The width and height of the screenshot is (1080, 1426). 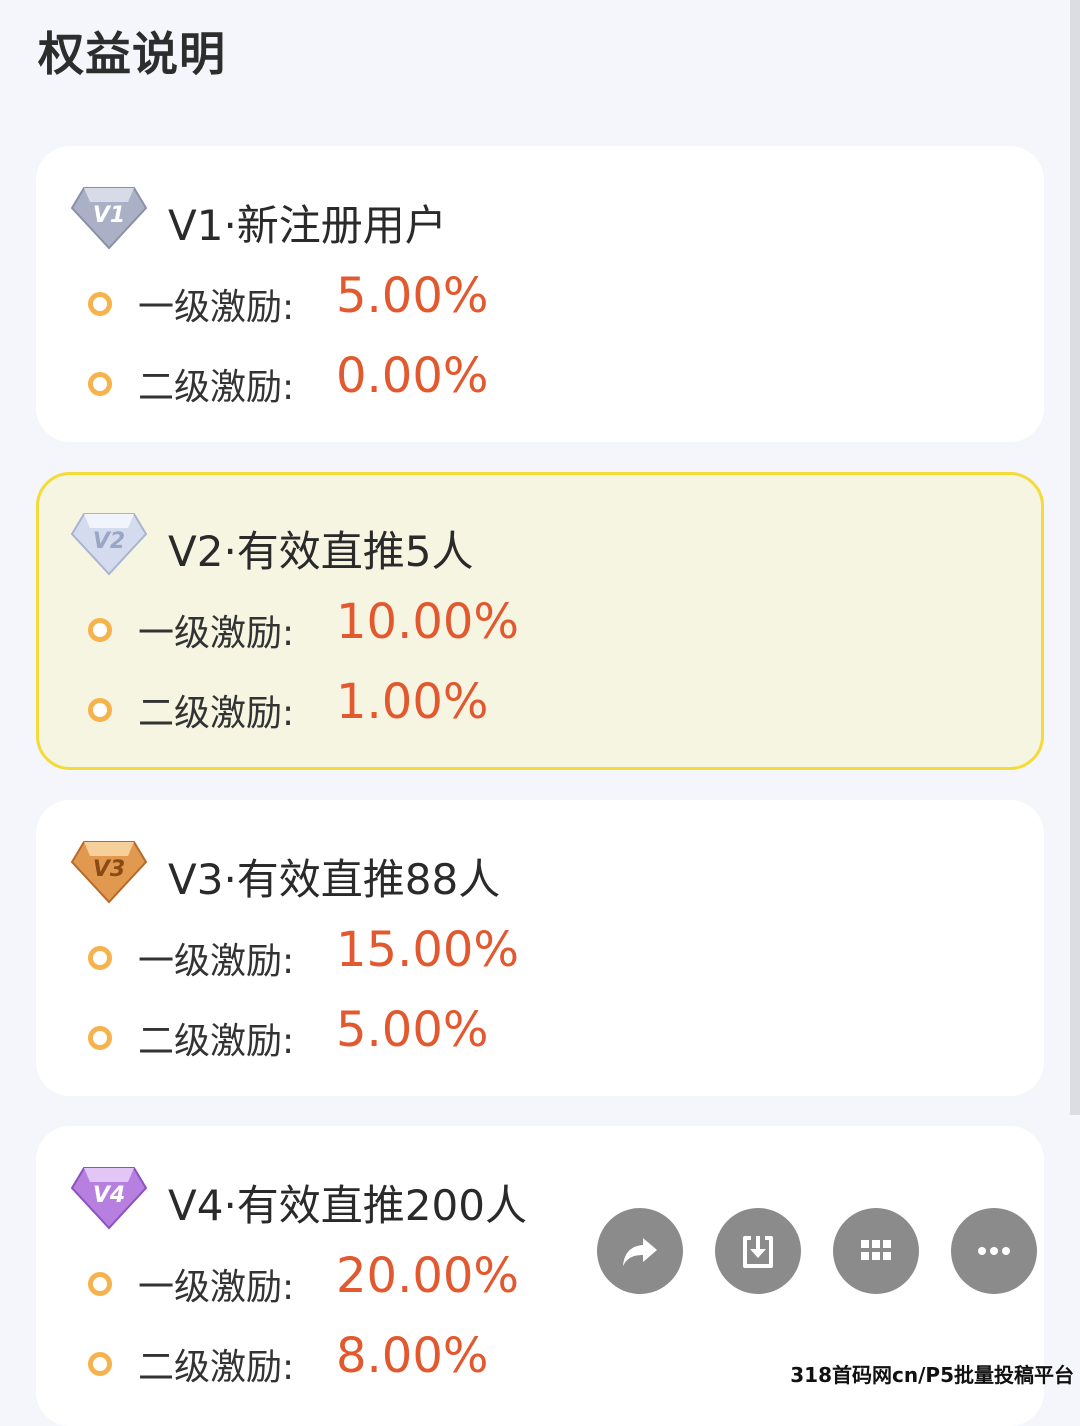 I want to click on v4-diamond-badge-icon: V4, so click(x=109, y=1198).